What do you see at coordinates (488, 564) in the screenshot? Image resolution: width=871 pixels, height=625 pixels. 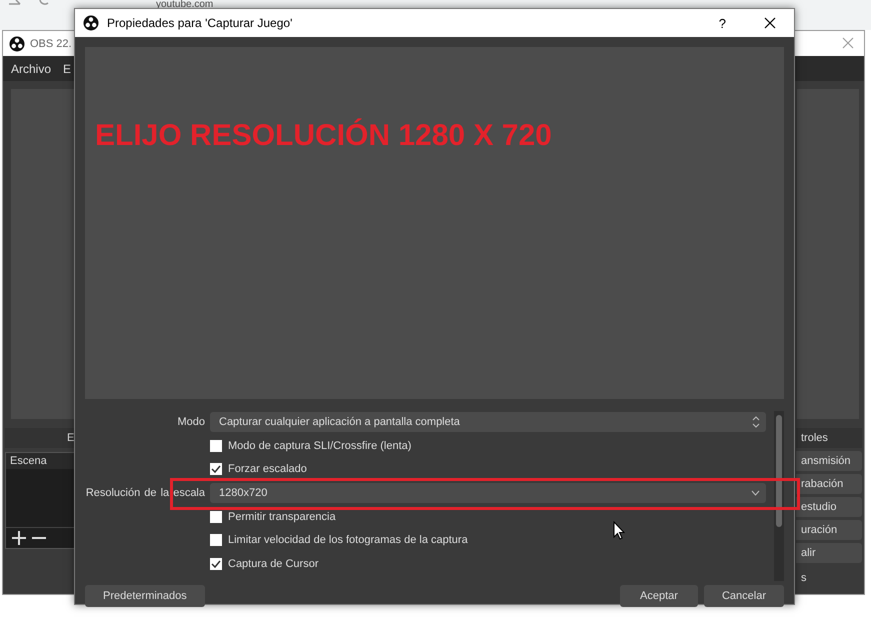 I see `checkbox-option: Captura de Cursor` at bounding box center [488, 564].